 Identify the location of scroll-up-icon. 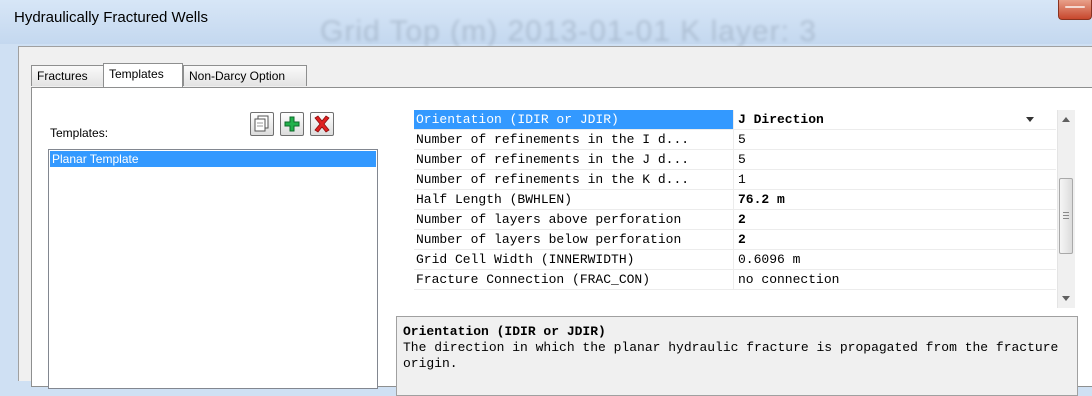
(1066, 119).